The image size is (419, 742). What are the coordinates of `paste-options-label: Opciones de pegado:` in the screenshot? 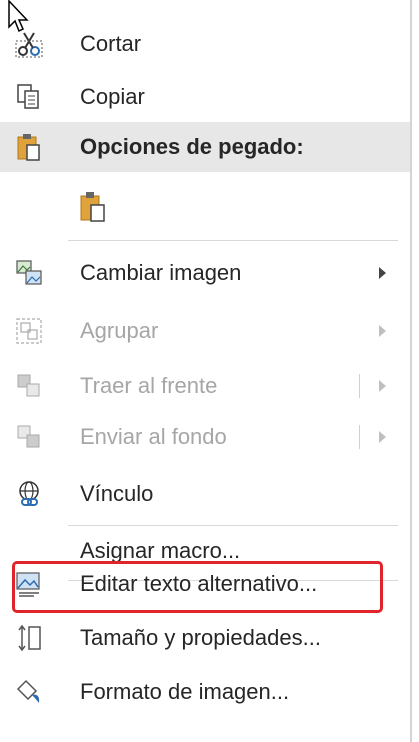 It's located at (192, 146).